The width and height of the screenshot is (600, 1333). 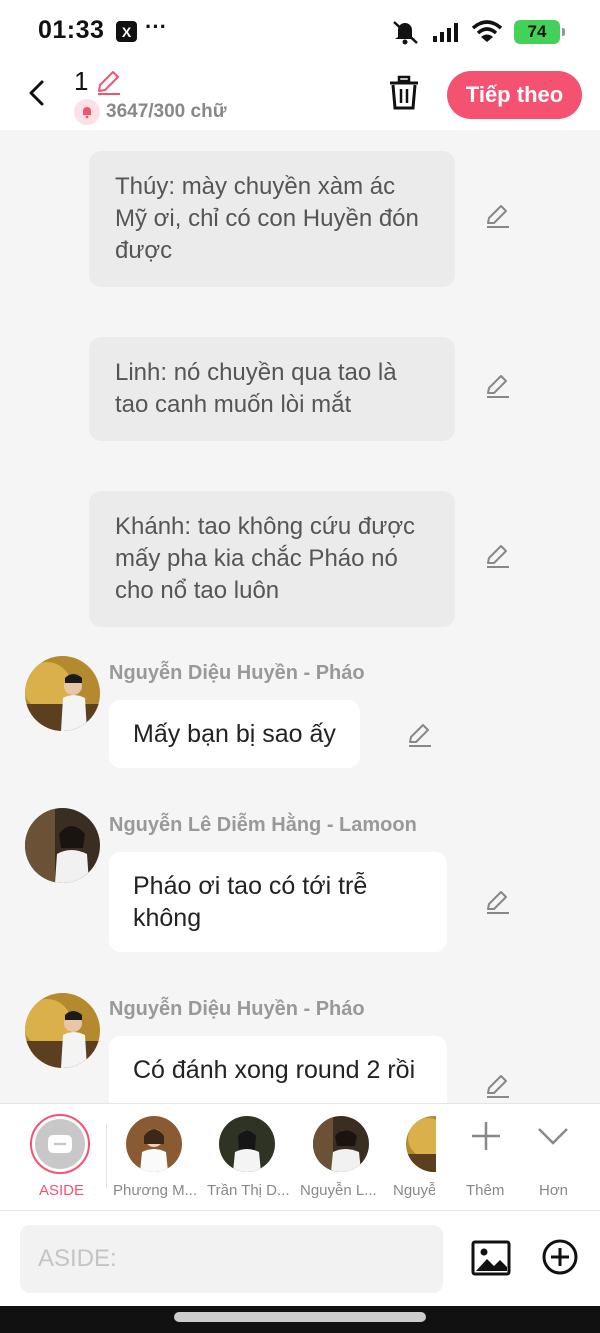 What do you see at coordinates (87, 112) in the screenshot?
I see `bell-icon` at bounding box center [87, 112].